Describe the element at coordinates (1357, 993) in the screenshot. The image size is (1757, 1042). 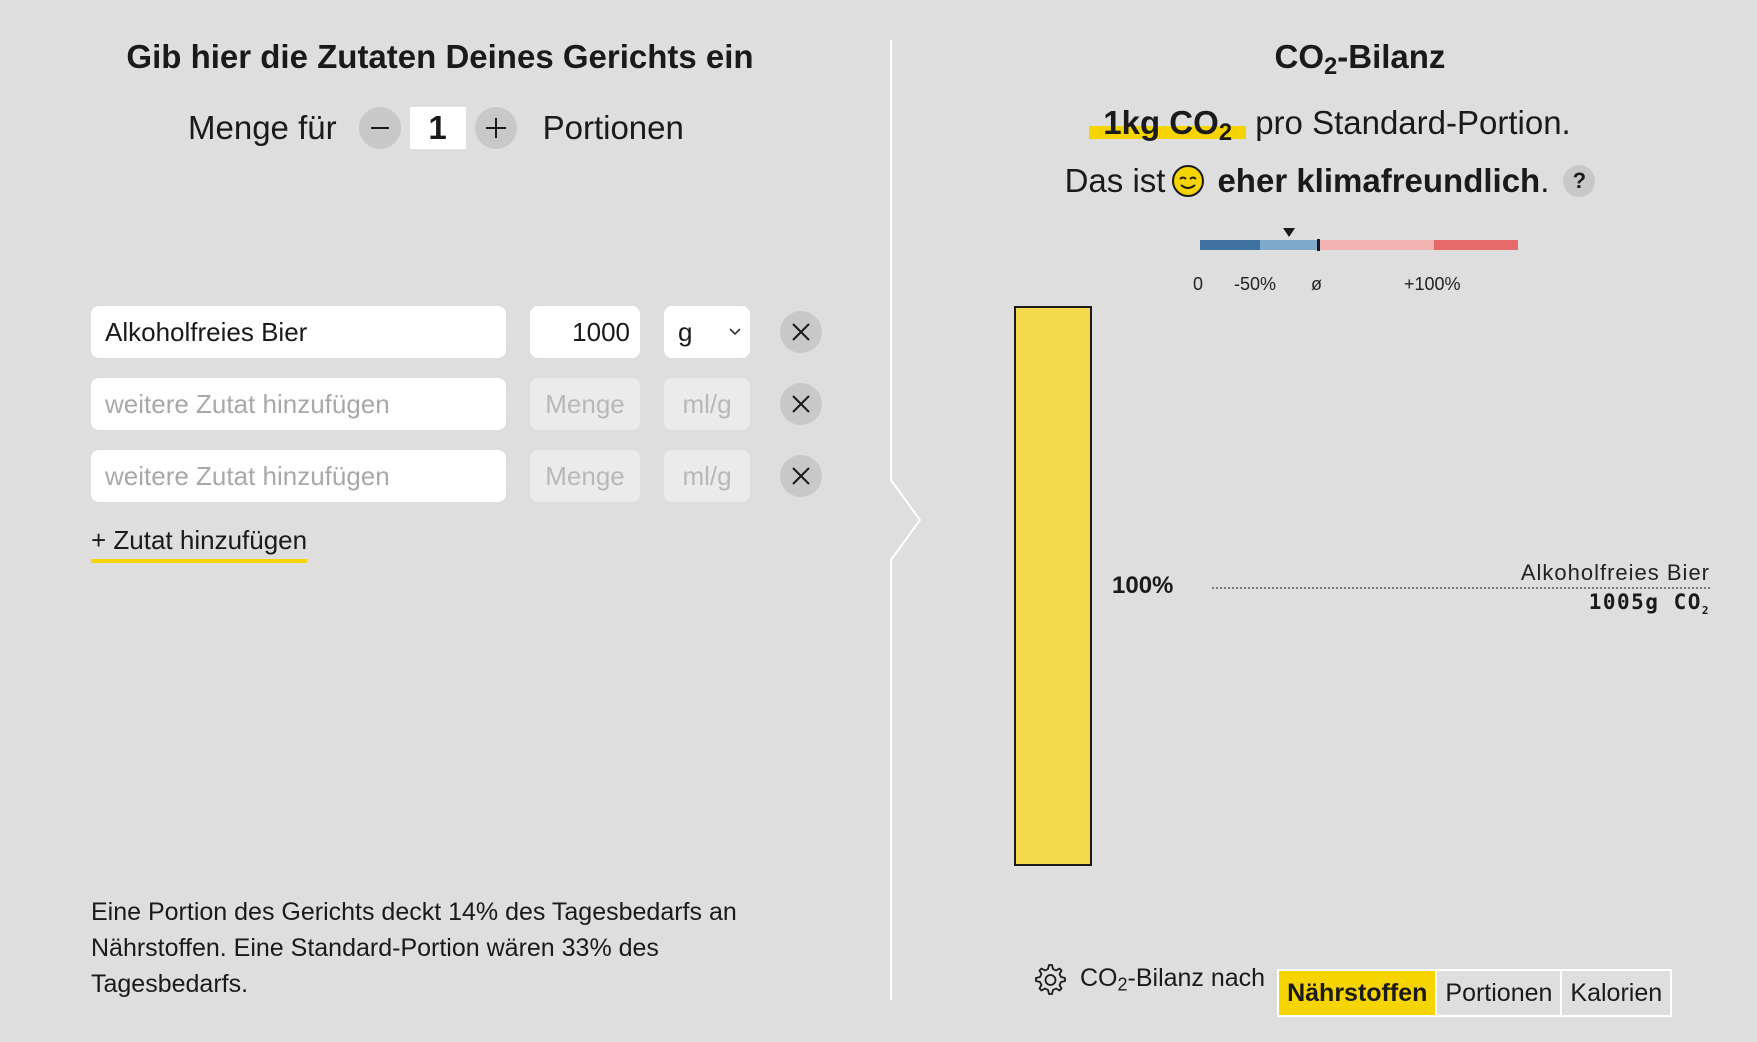
I see `mode-option-naehrstoffen: Nährstoffen` at that location.